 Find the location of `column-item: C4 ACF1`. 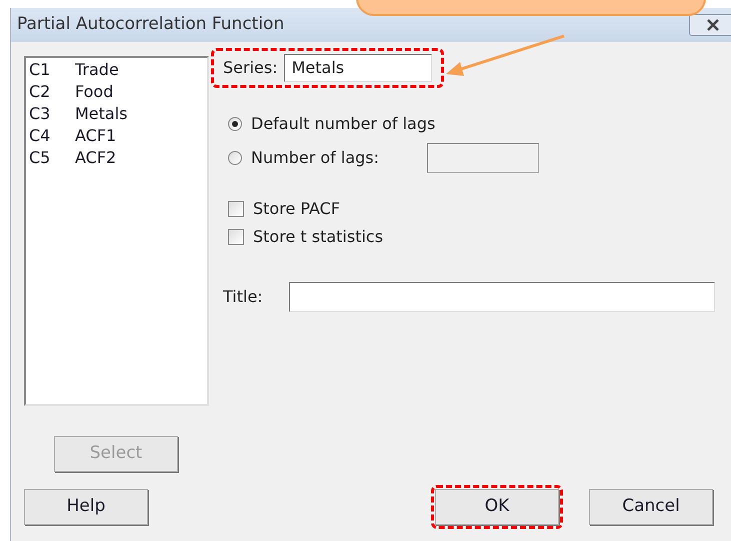

column-item: C4 ACF1 is located at coordinates (118, 136).